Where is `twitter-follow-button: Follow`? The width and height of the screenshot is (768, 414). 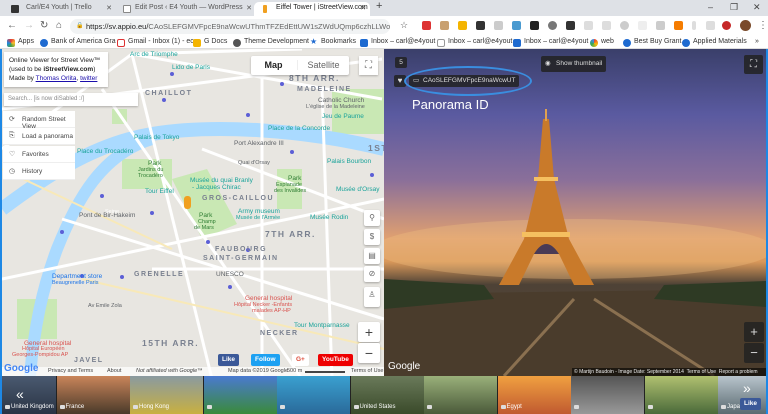 twitter-follow-button: Follow is located at coordinates (265, 360).